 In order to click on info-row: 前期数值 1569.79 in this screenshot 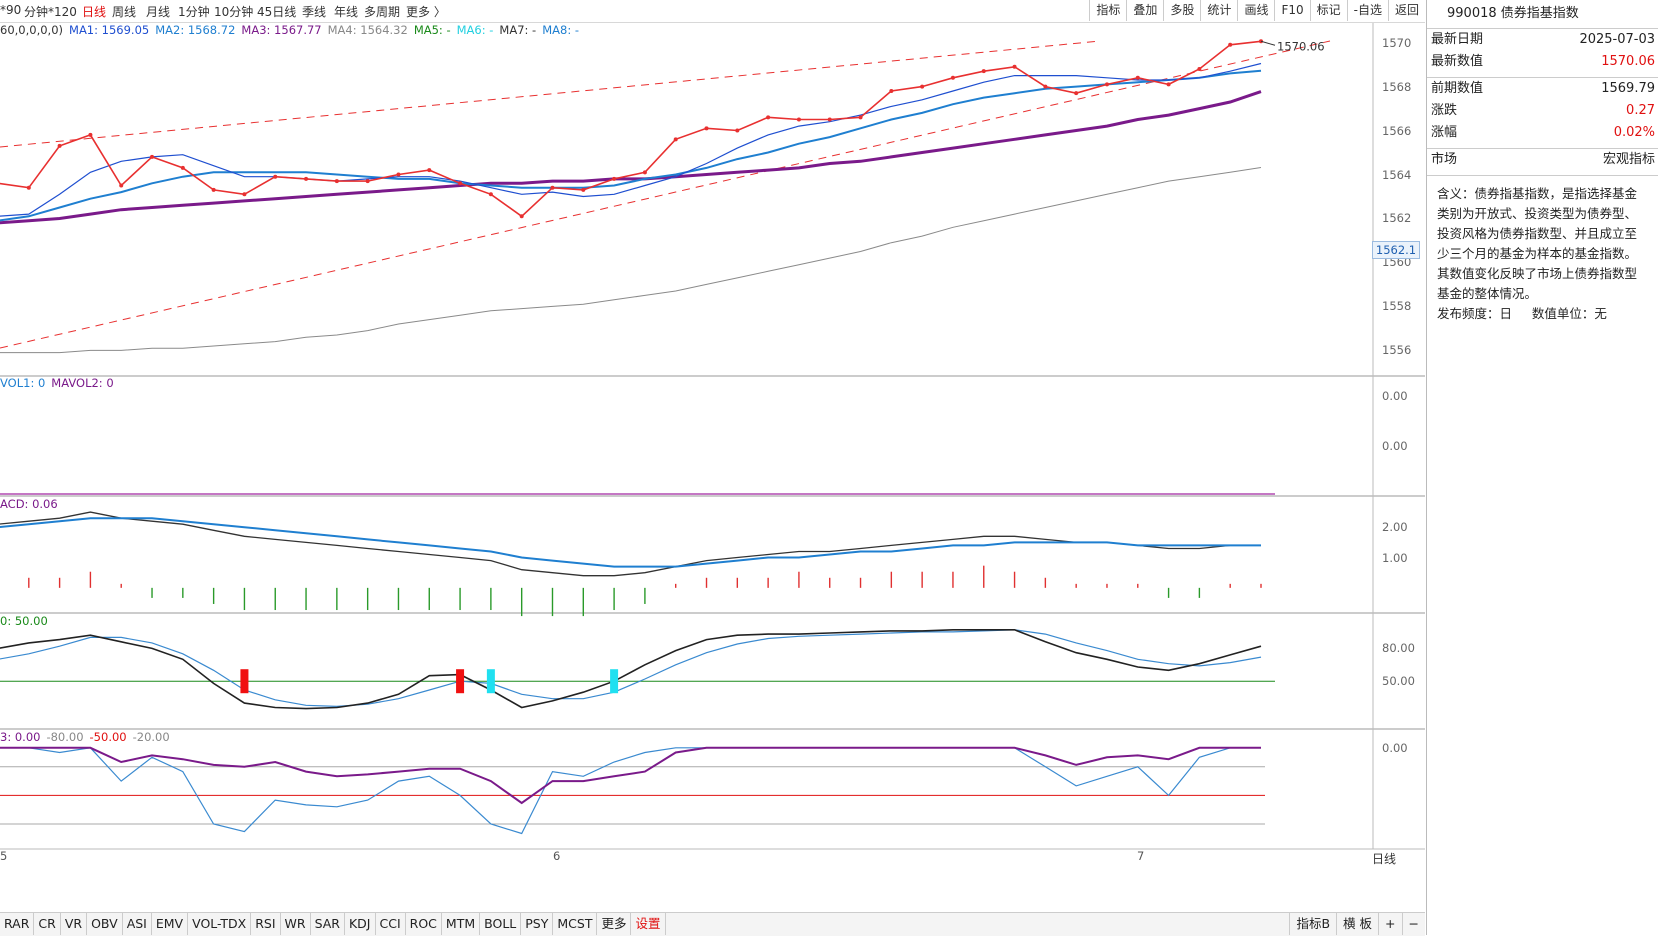, I will do `click(1542, 89)`.